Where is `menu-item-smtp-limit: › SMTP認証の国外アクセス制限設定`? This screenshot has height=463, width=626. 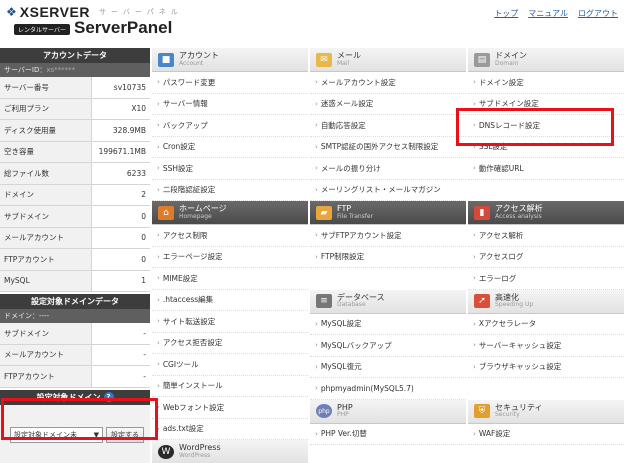 menu-item-smtp-limit: › SMTP認証の国外アクセス制限設定 is located at coordinates (388, 147).